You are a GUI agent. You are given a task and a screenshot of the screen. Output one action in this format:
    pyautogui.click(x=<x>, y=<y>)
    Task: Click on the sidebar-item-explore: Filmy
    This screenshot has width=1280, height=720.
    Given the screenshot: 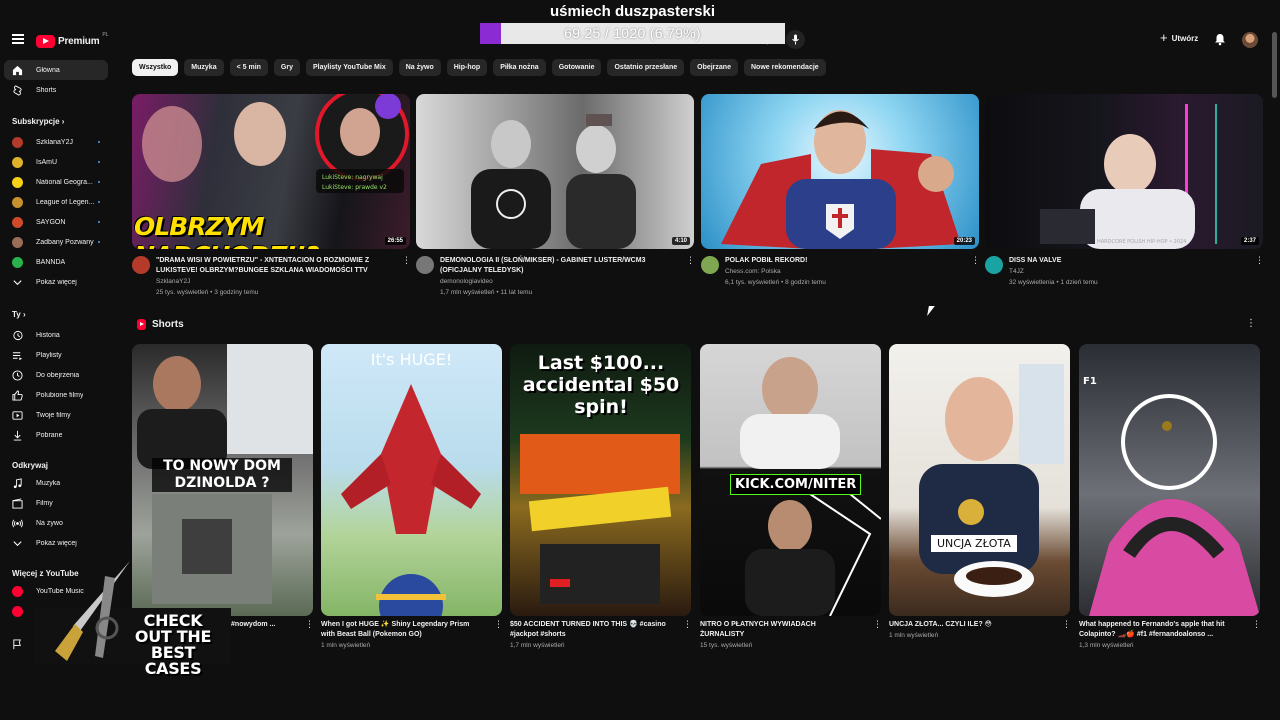 What is the action you would take?
    pyautogui.click(x=56, y=503)
    